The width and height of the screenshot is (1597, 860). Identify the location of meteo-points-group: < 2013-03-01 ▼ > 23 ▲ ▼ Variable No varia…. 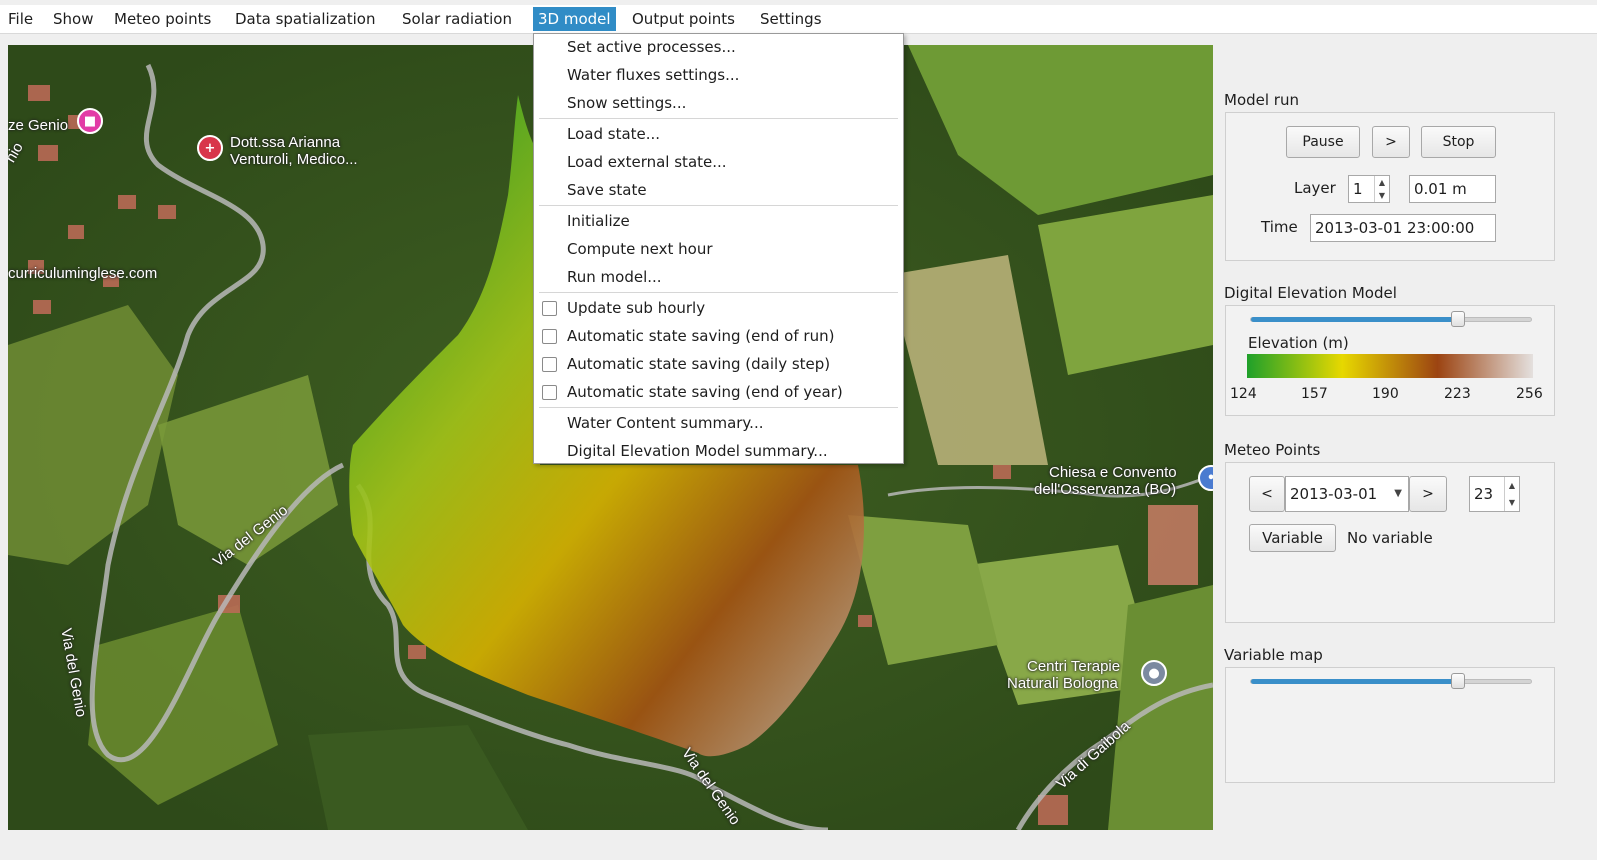
(1390, 542).